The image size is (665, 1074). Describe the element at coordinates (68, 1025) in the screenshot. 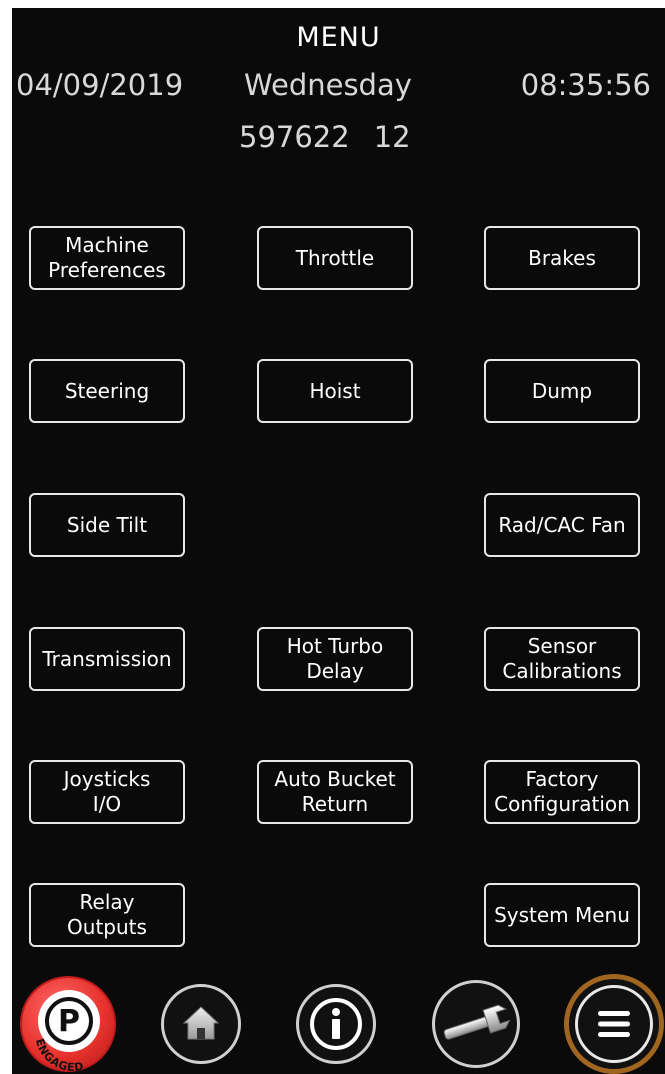

I see `park-brake-button: P ENGAGED` at that location.